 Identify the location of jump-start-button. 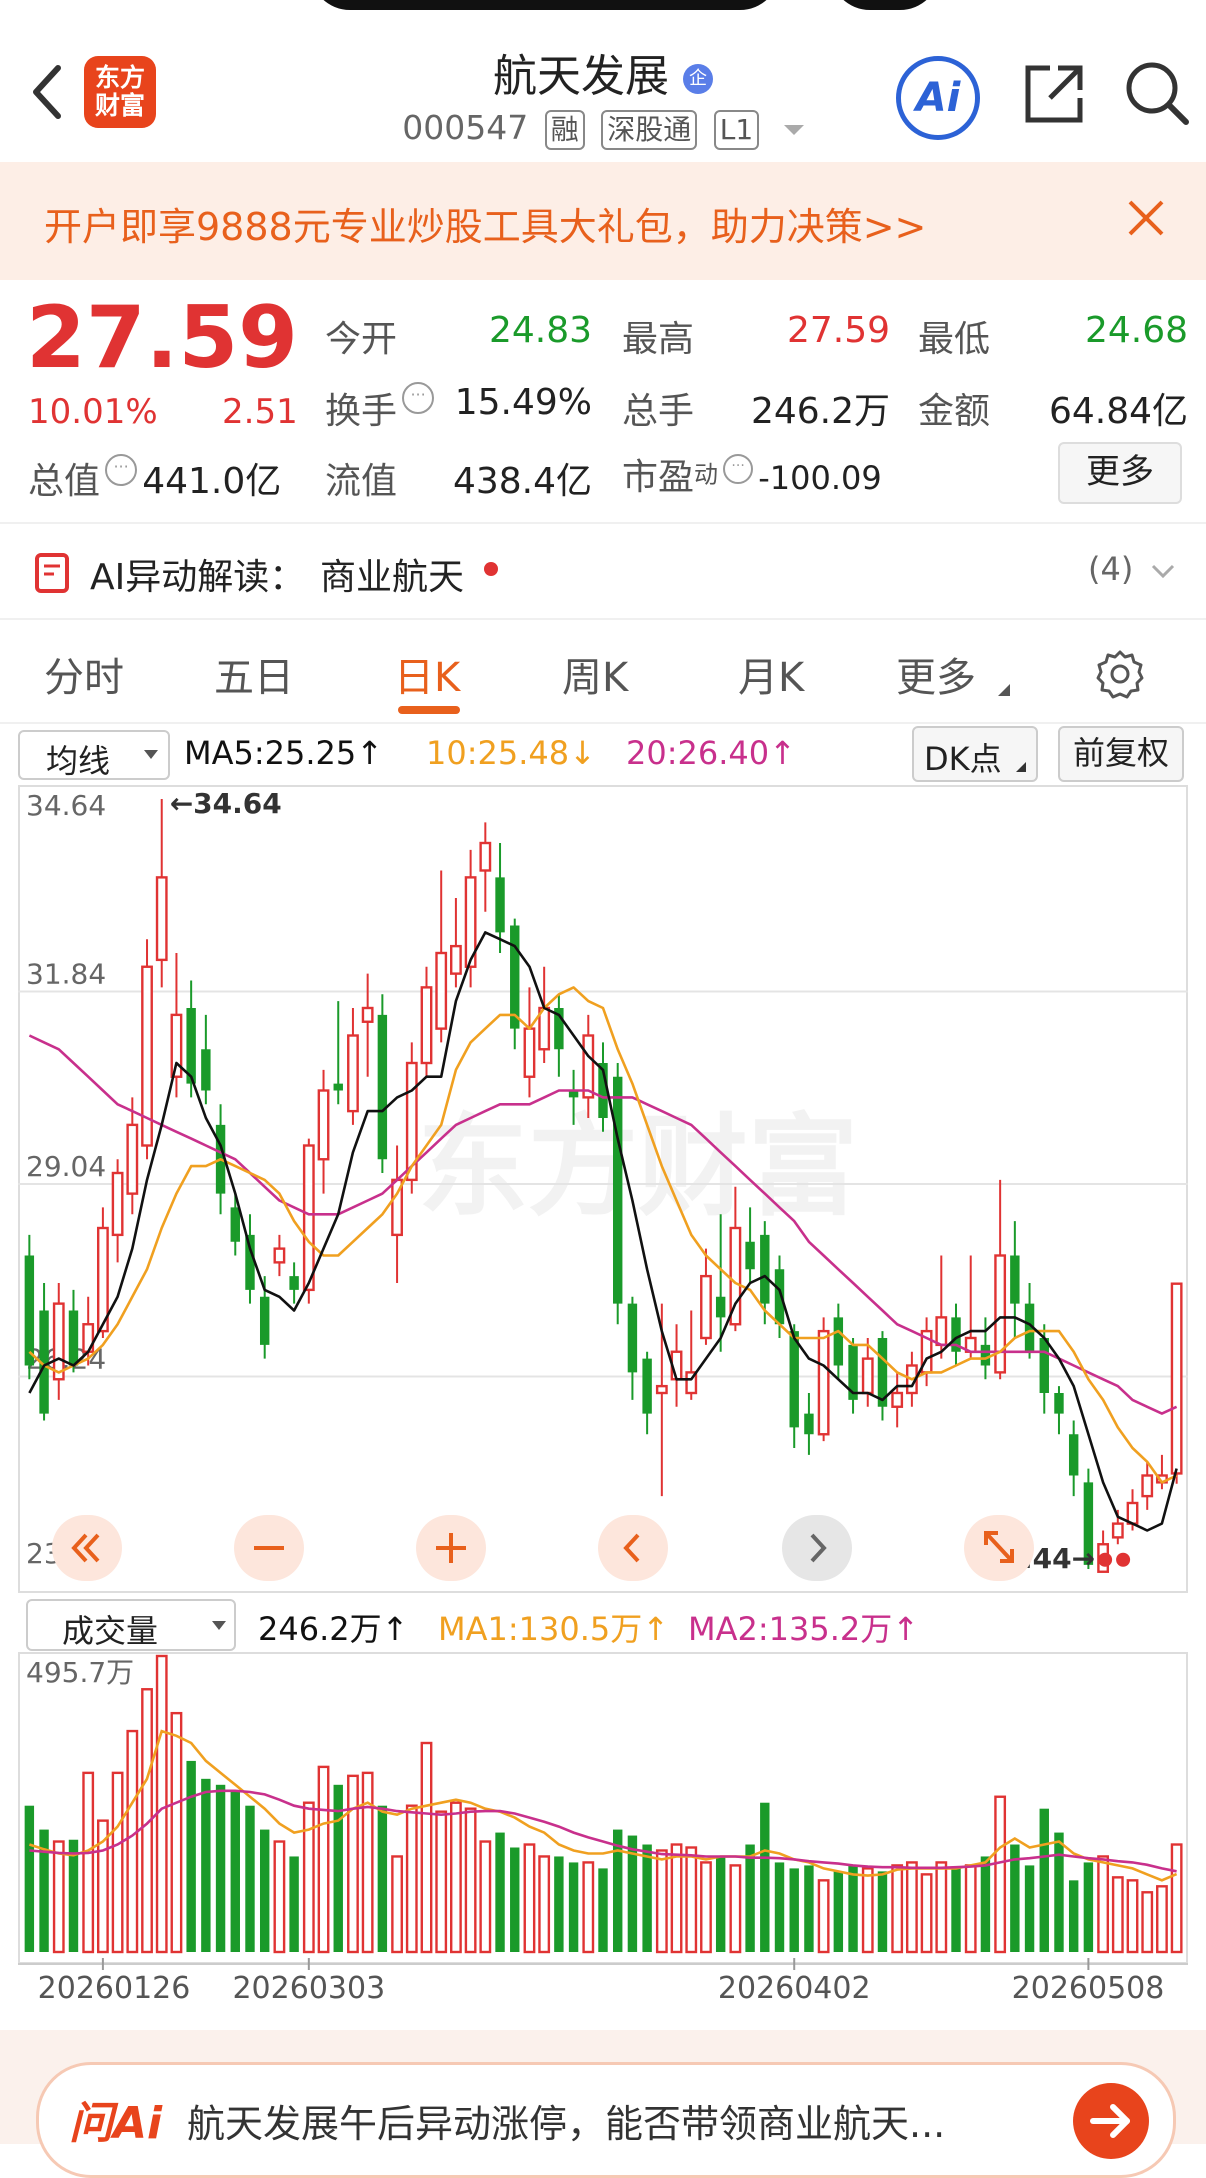
(87, 1548).